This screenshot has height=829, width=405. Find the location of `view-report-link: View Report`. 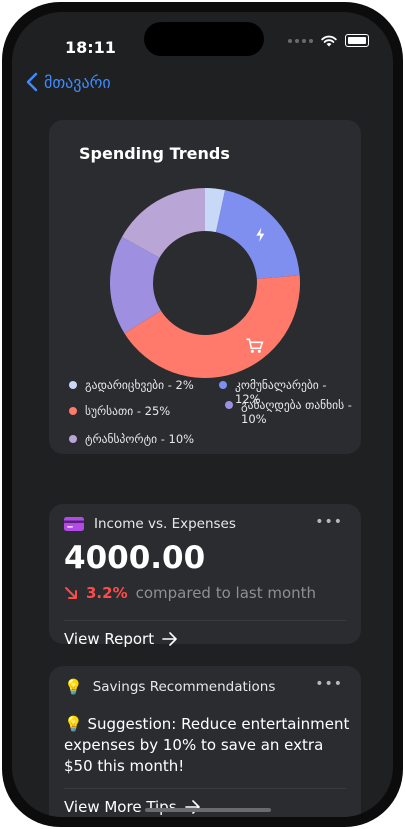

view-report-link: View Report is located at coordinates (121, 639).